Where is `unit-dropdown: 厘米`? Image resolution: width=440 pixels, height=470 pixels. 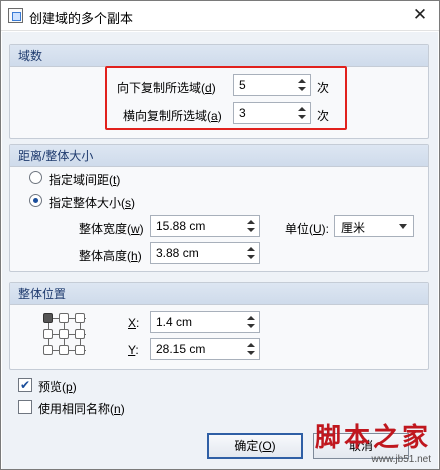 unit-dropdown: 厘米 is located at coordinates (374, 226).